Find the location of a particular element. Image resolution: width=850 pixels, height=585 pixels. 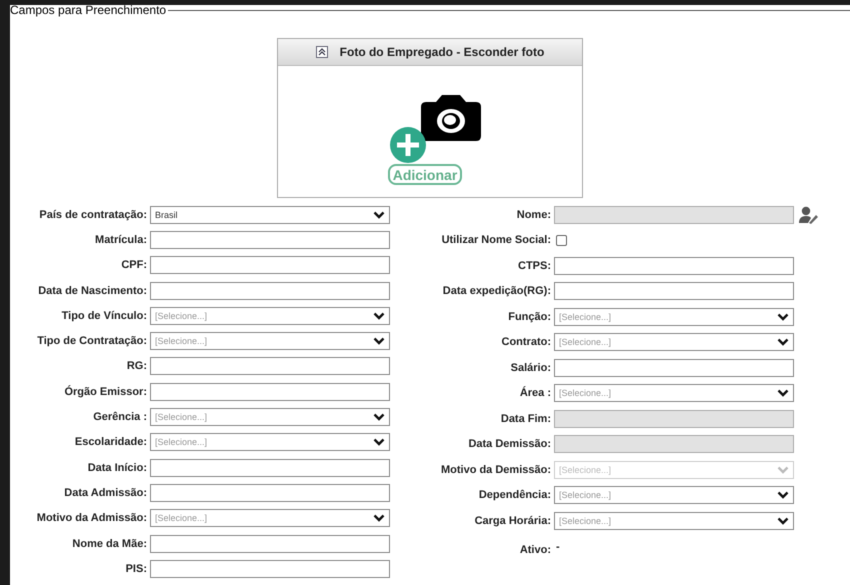

field-value: - is located at coordinates (558, 547).